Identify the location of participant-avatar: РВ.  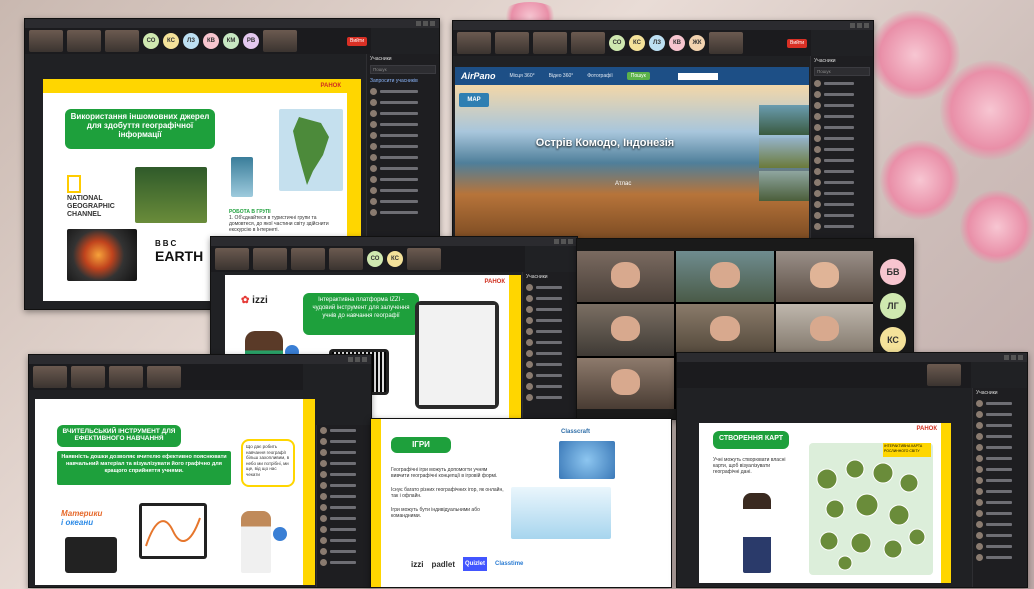
(251, 41).